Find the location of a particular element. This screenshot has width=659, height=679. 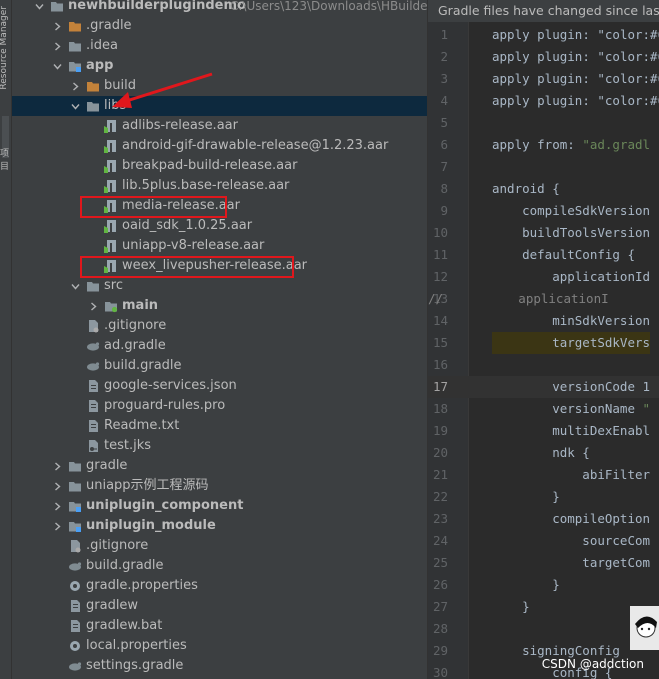

code-line: 10 buildToolsVersion is located at coordinates (543, 233).